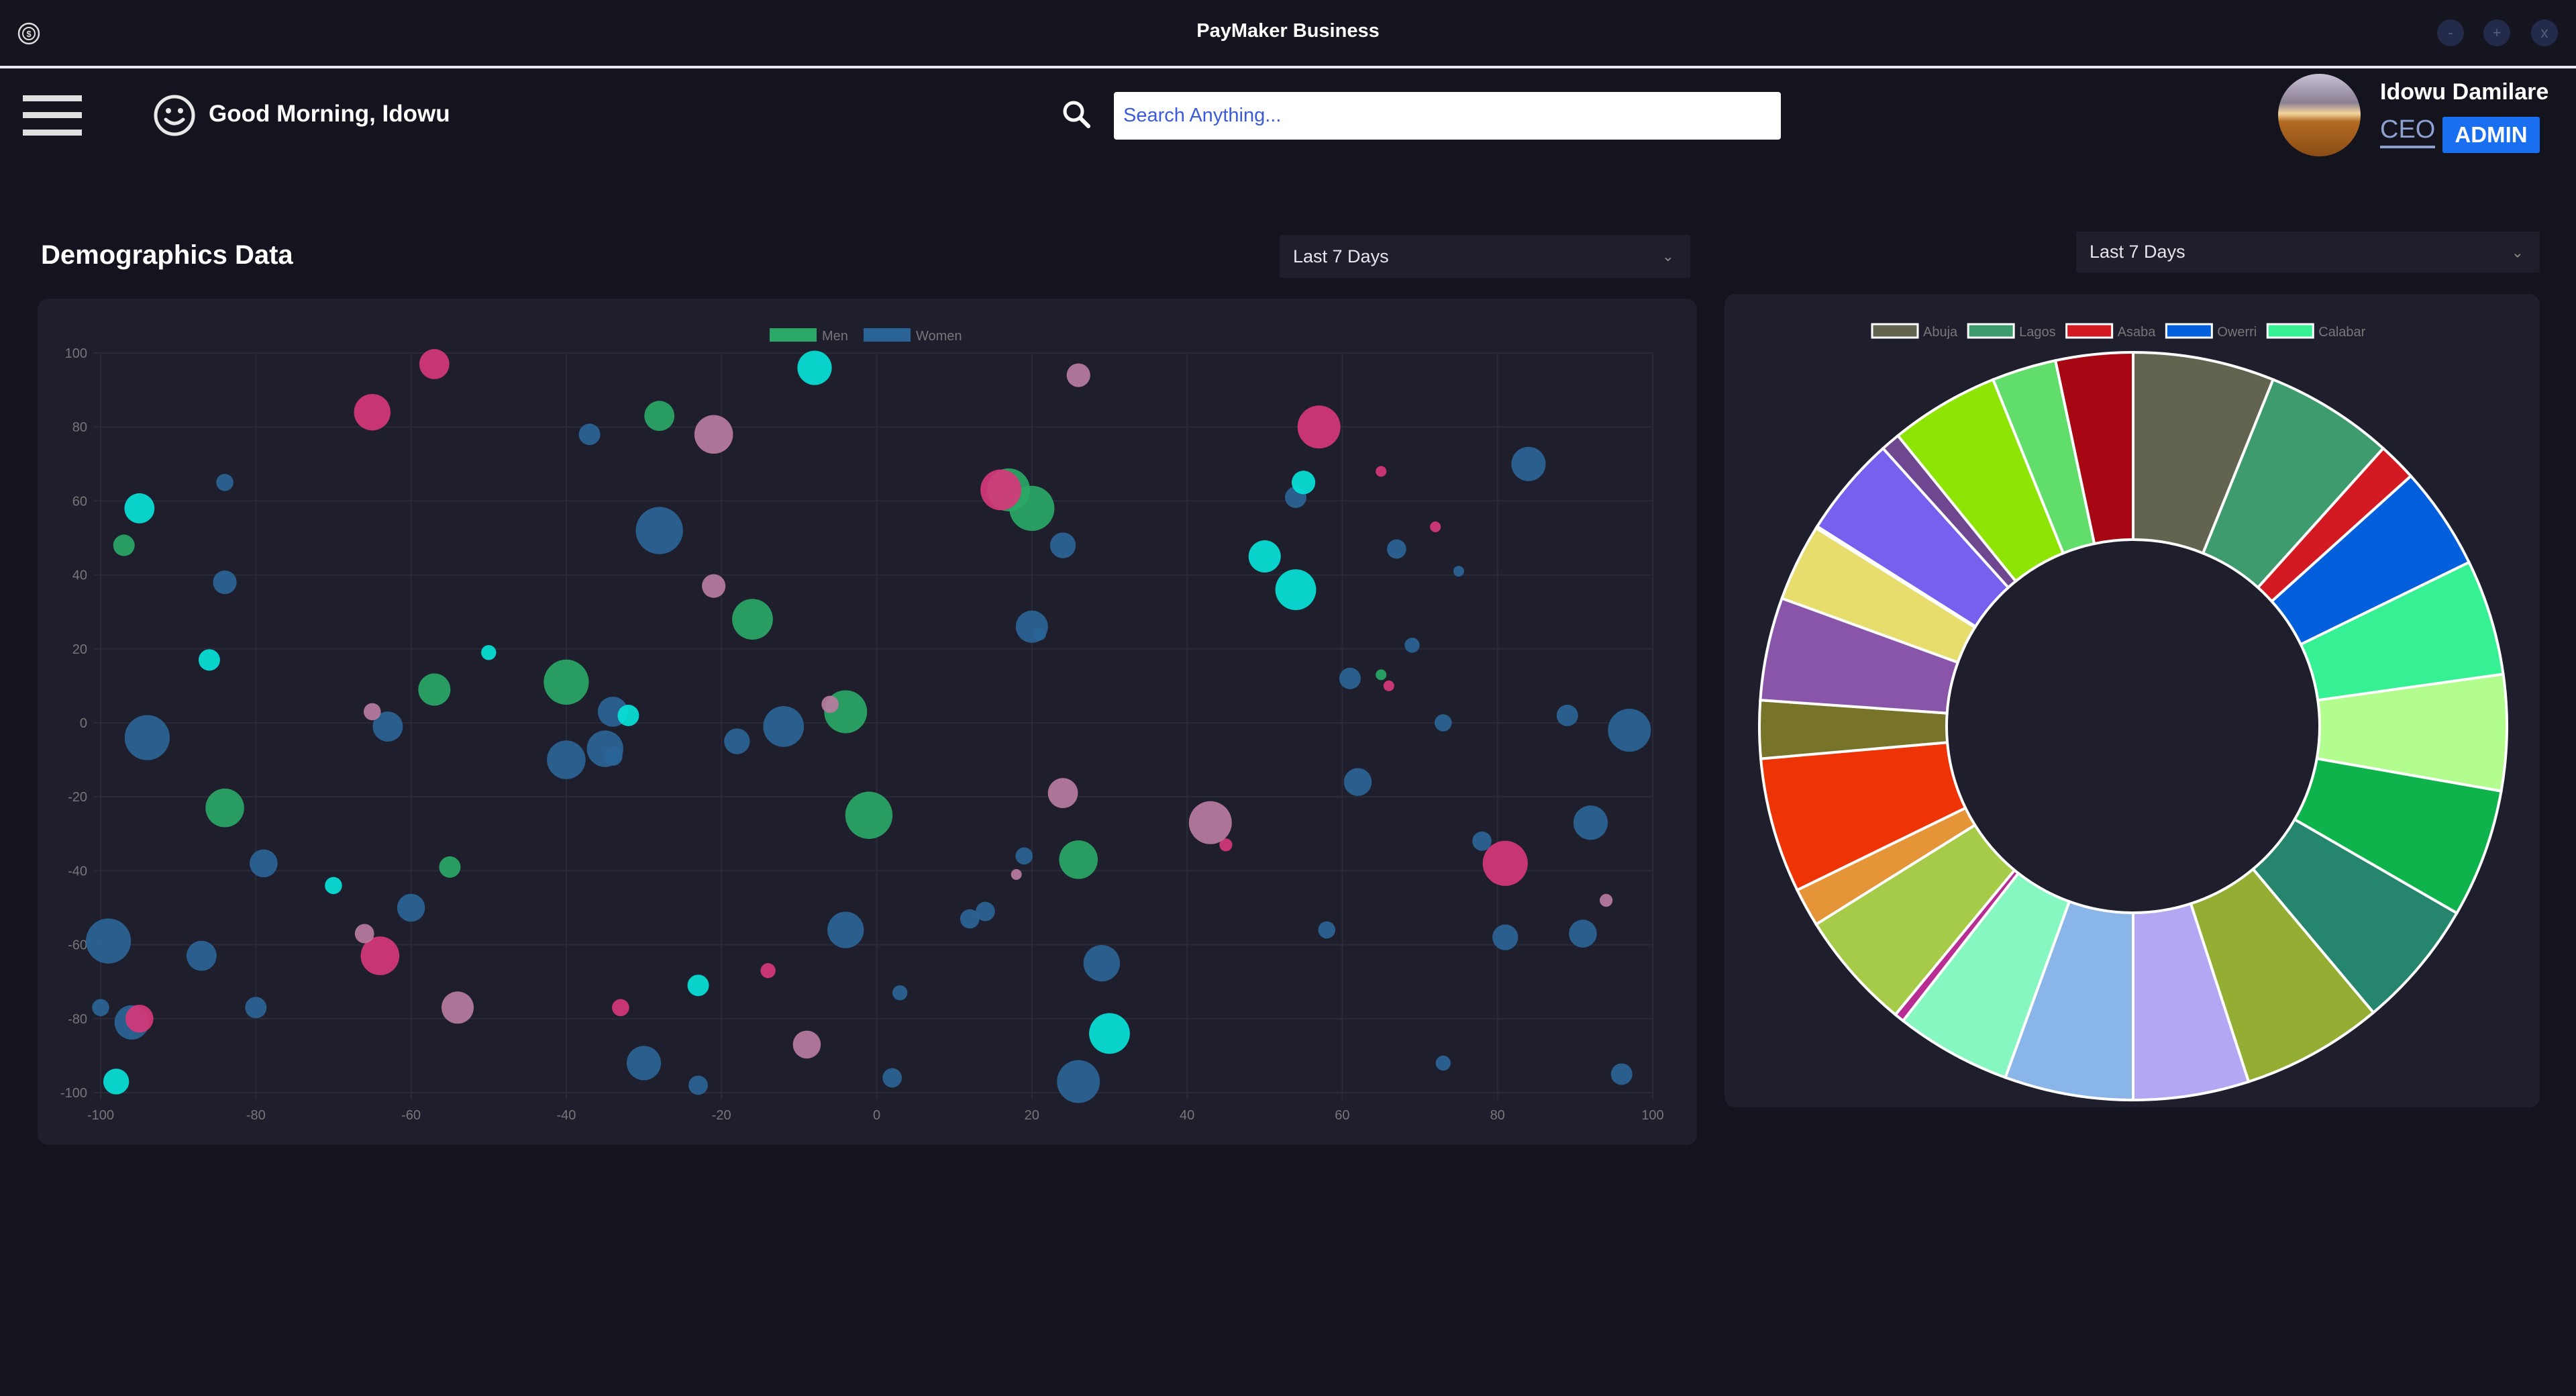 This screenshot has height=1396, width=2576. Describe the element at coordinates (76, 353) in the screenshot. I see `y-tick-label: 100` at that location.